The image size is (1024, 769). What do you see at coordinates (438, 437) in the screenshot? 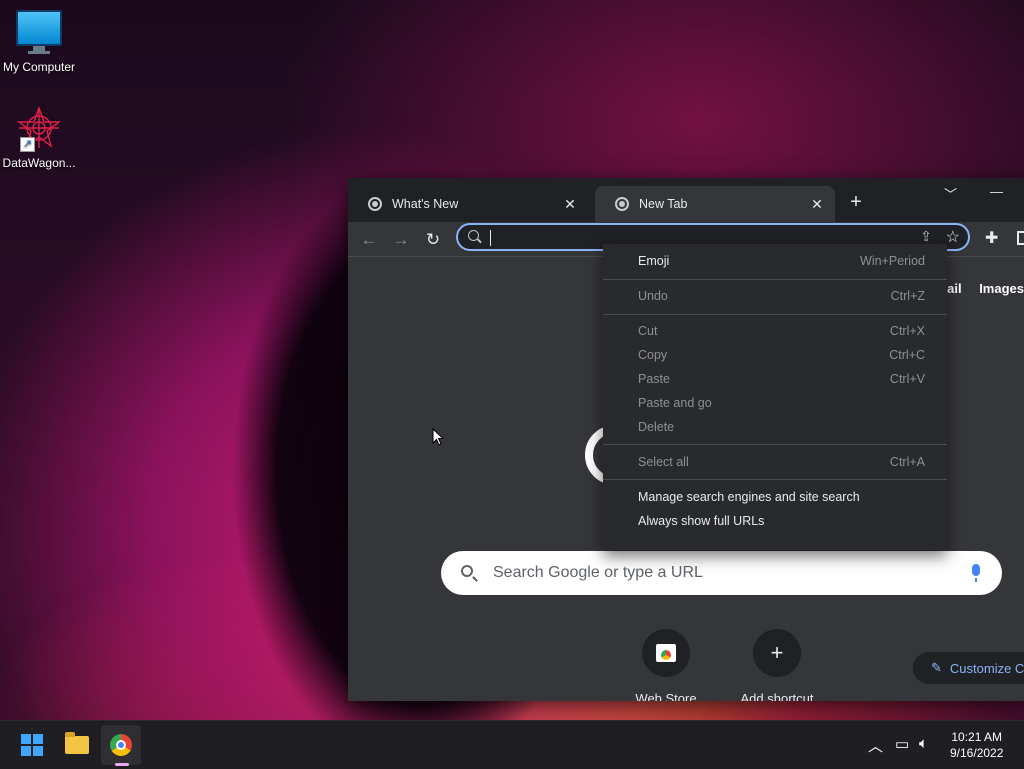
I see `mouse-cursor-icon` at bounding box center [438, 437].